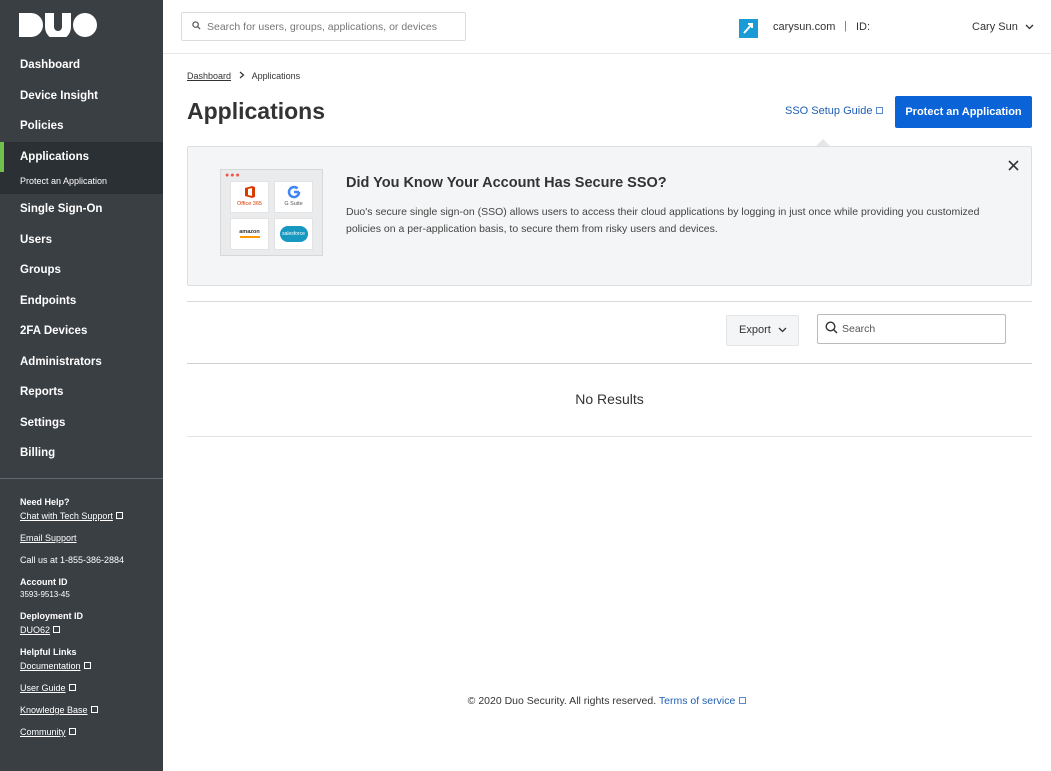 This screenshot has width=1051, height=771. What do you see at coordinates (35, 630) in the screenshot?
I see `deployment-id-link: DUO62` at bounding box center [35, 630].